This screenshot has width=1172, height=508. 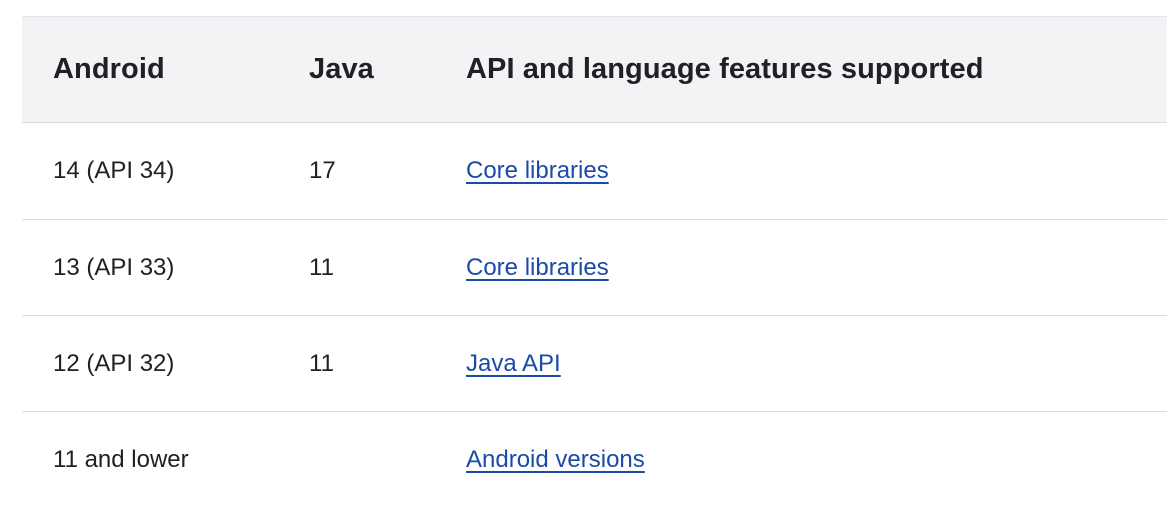 I want to click on features-cell: Java API, so click(x=801, y=364).